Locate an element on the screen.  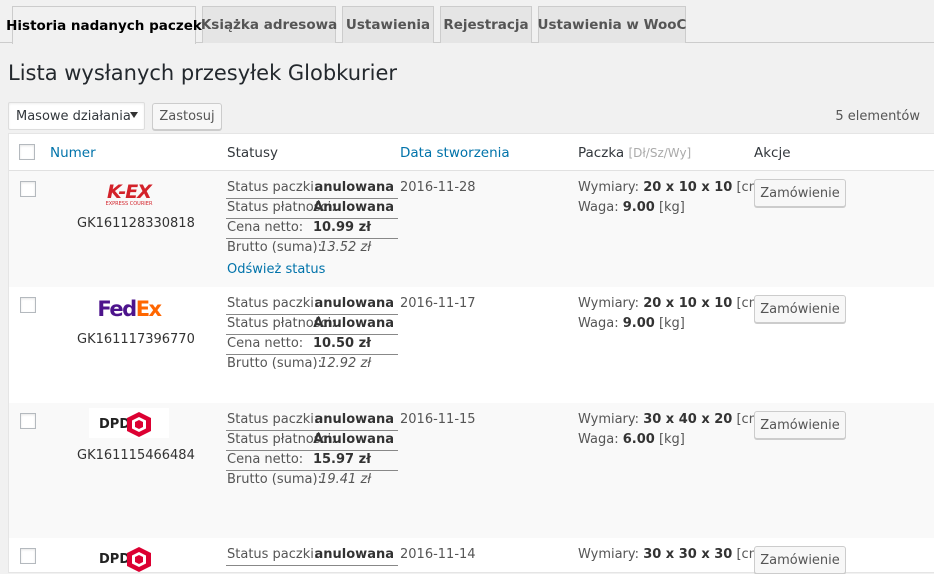
tracking-number: GK161117396770 is located at coordinates (136, 339).